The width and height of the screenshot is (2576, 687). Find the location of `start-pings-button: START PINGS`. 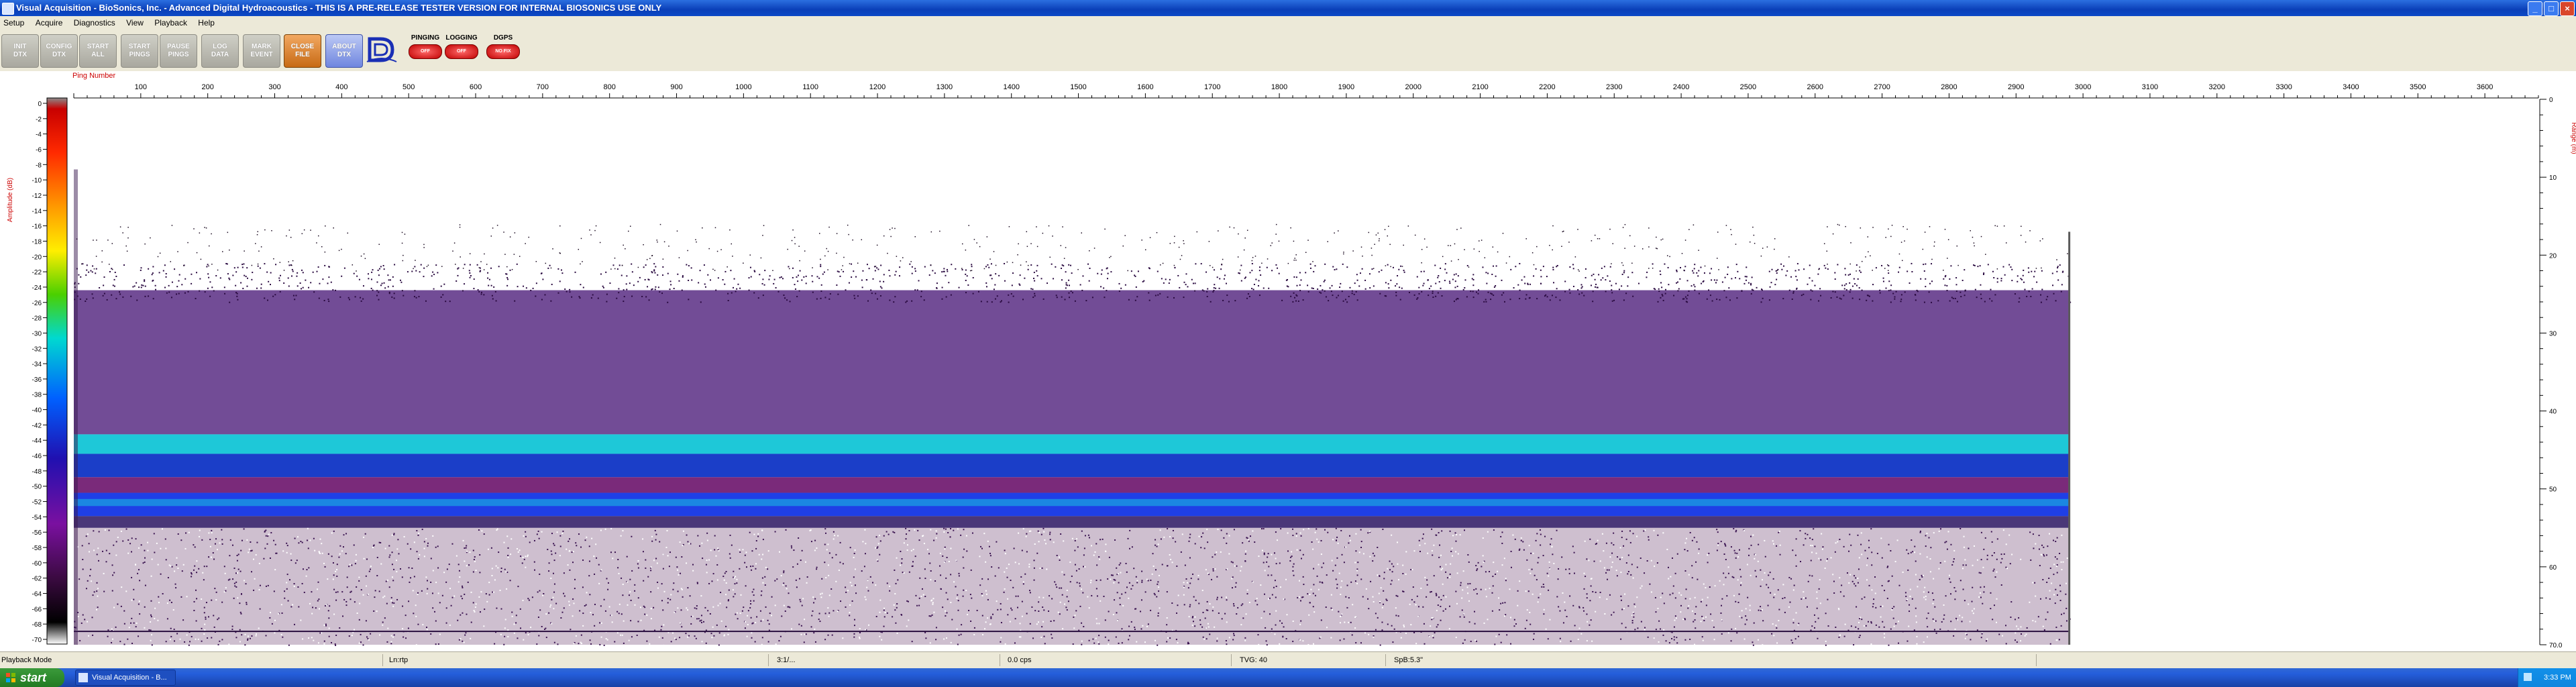

start-pings-button: START PINGS is located at coordinates (139, 51).